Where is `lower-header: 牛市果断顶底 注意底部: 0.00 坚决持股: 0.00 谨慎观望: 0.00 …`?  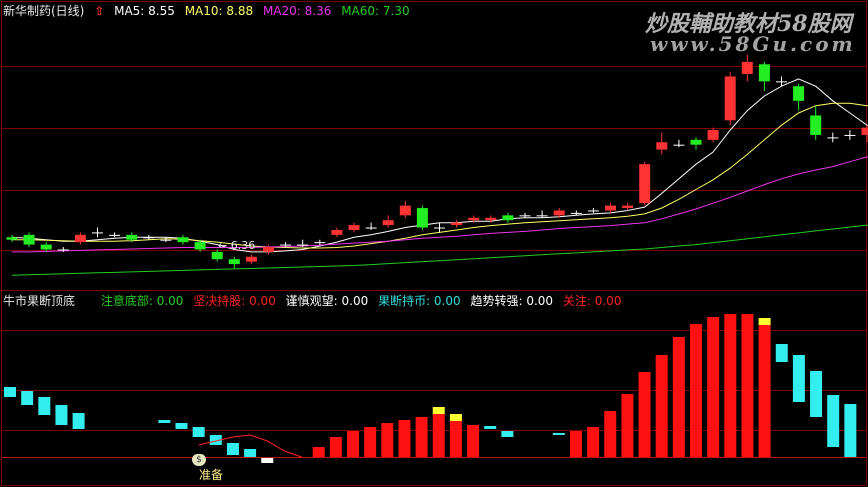 lower-header: 牛市果断顶底 注意底部: 0.00 坚决持股: 0.00 谨慎观望: 0.00 … is located at coordinates (315, 301).